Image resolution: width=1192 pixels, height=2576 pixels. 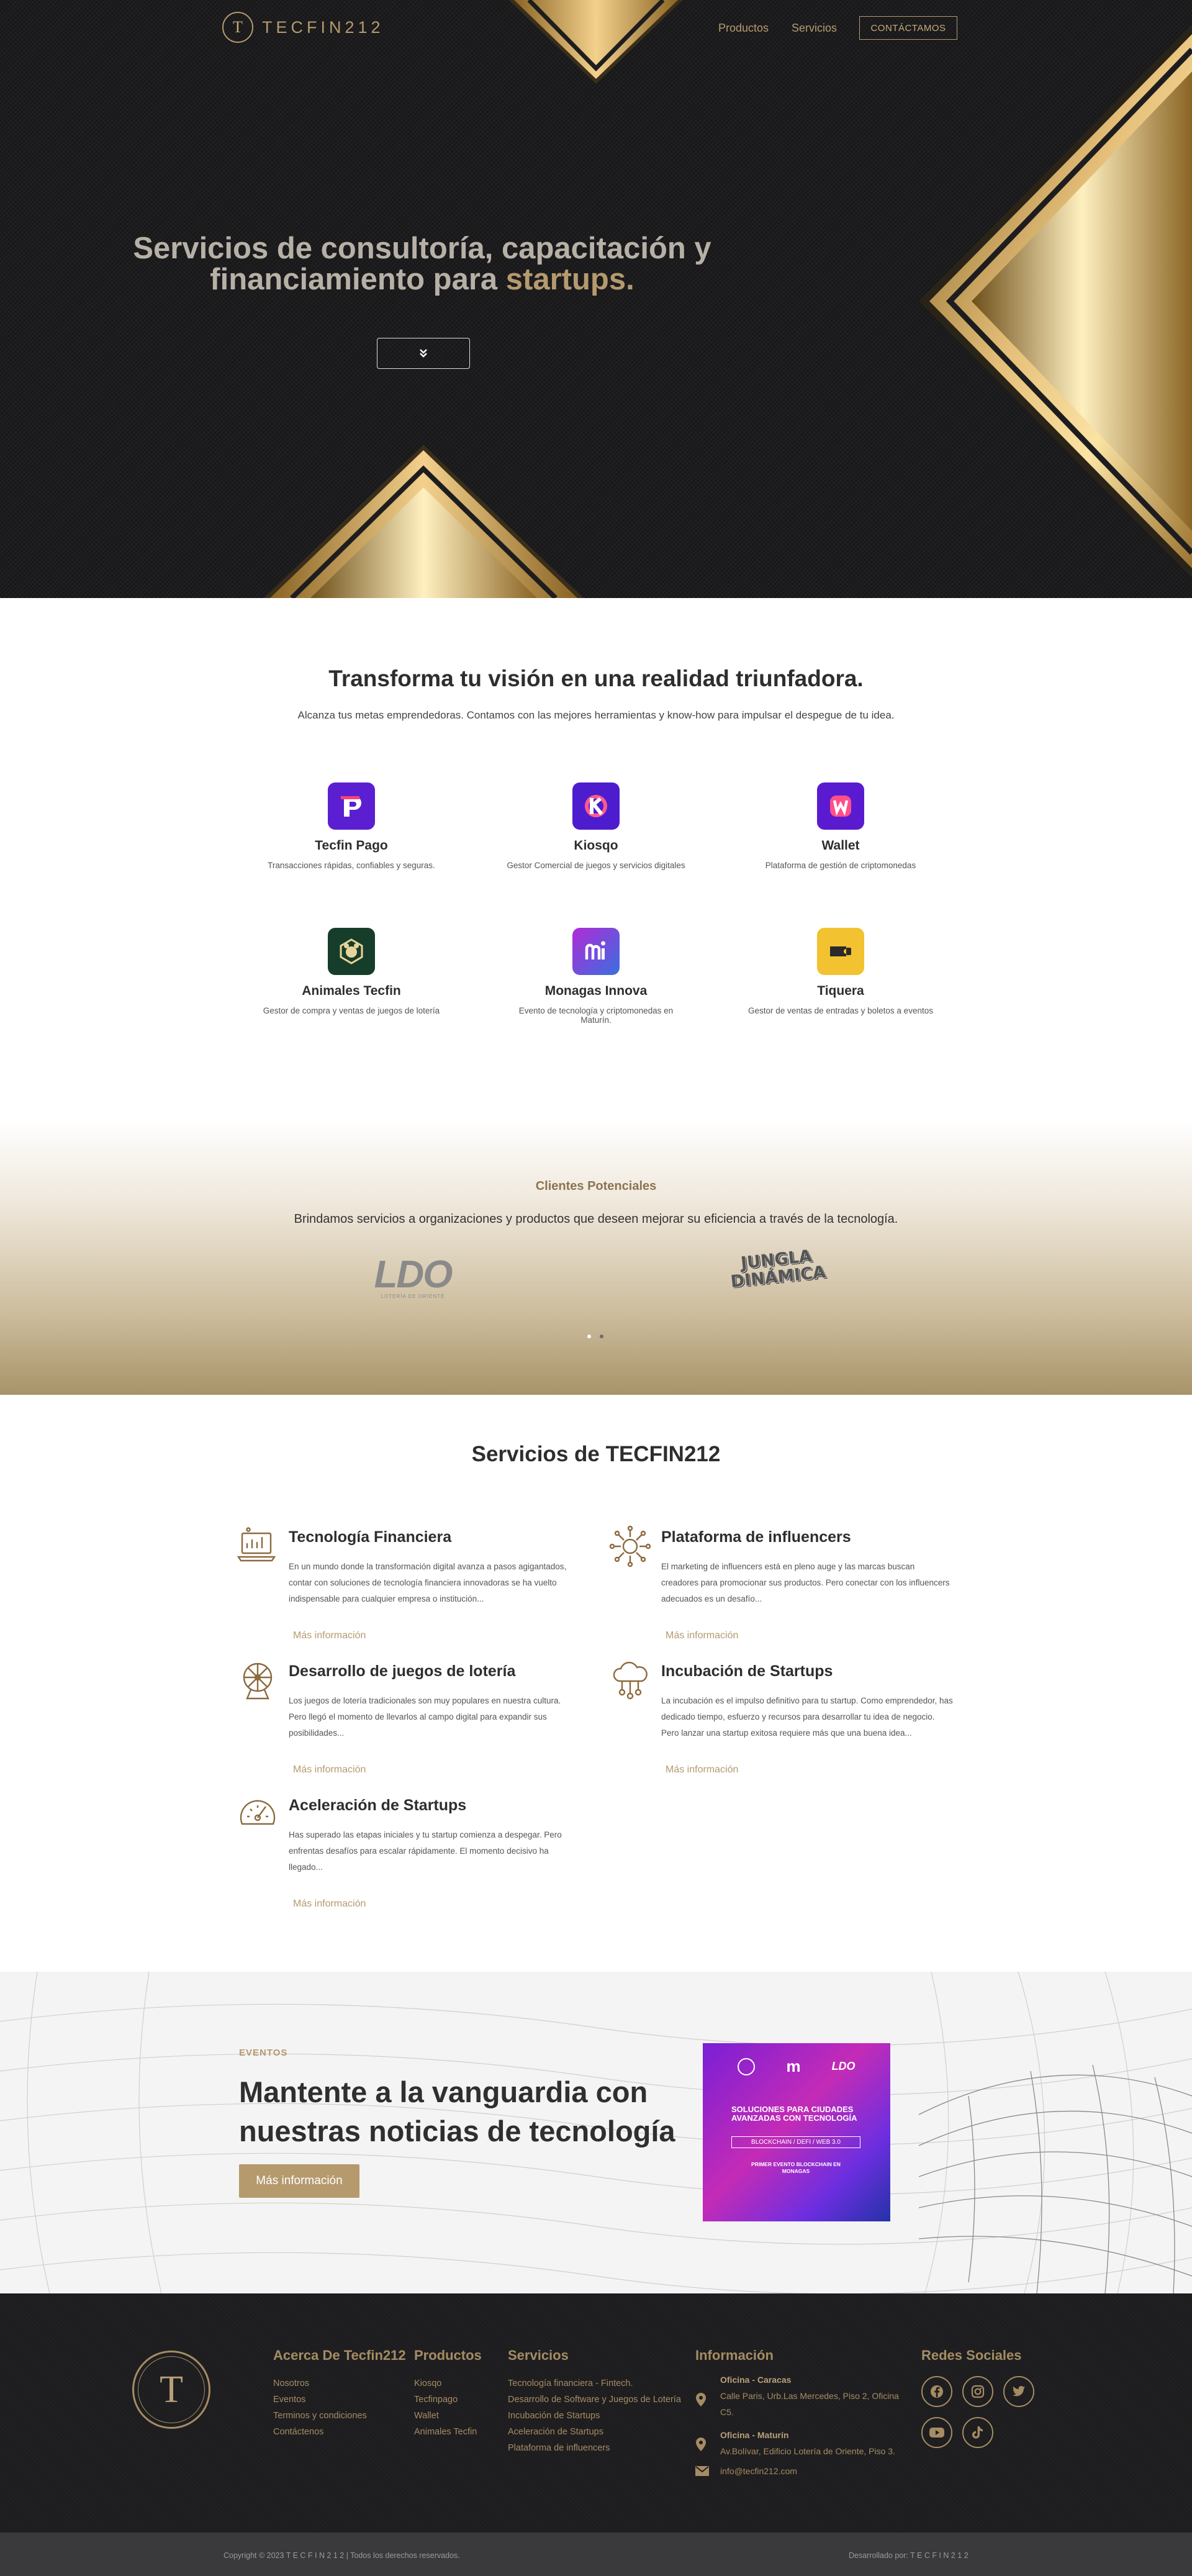 I want to click on footer-link-eventos: Eventos, so click(x=289, y=2400).